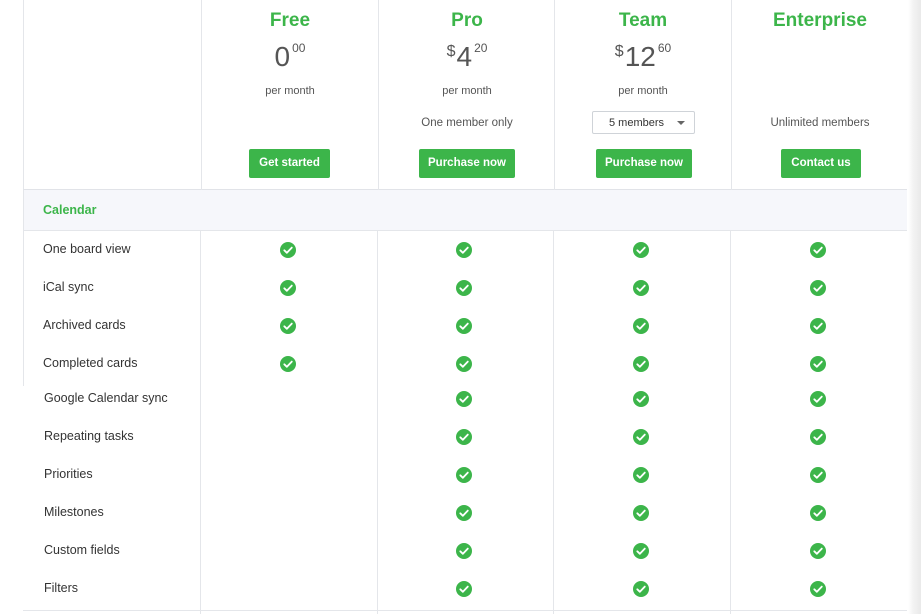 Image resolution: width=921 pixels, height=614 pixels. I want to click on get-started-button: Get started, so click(289, 163).